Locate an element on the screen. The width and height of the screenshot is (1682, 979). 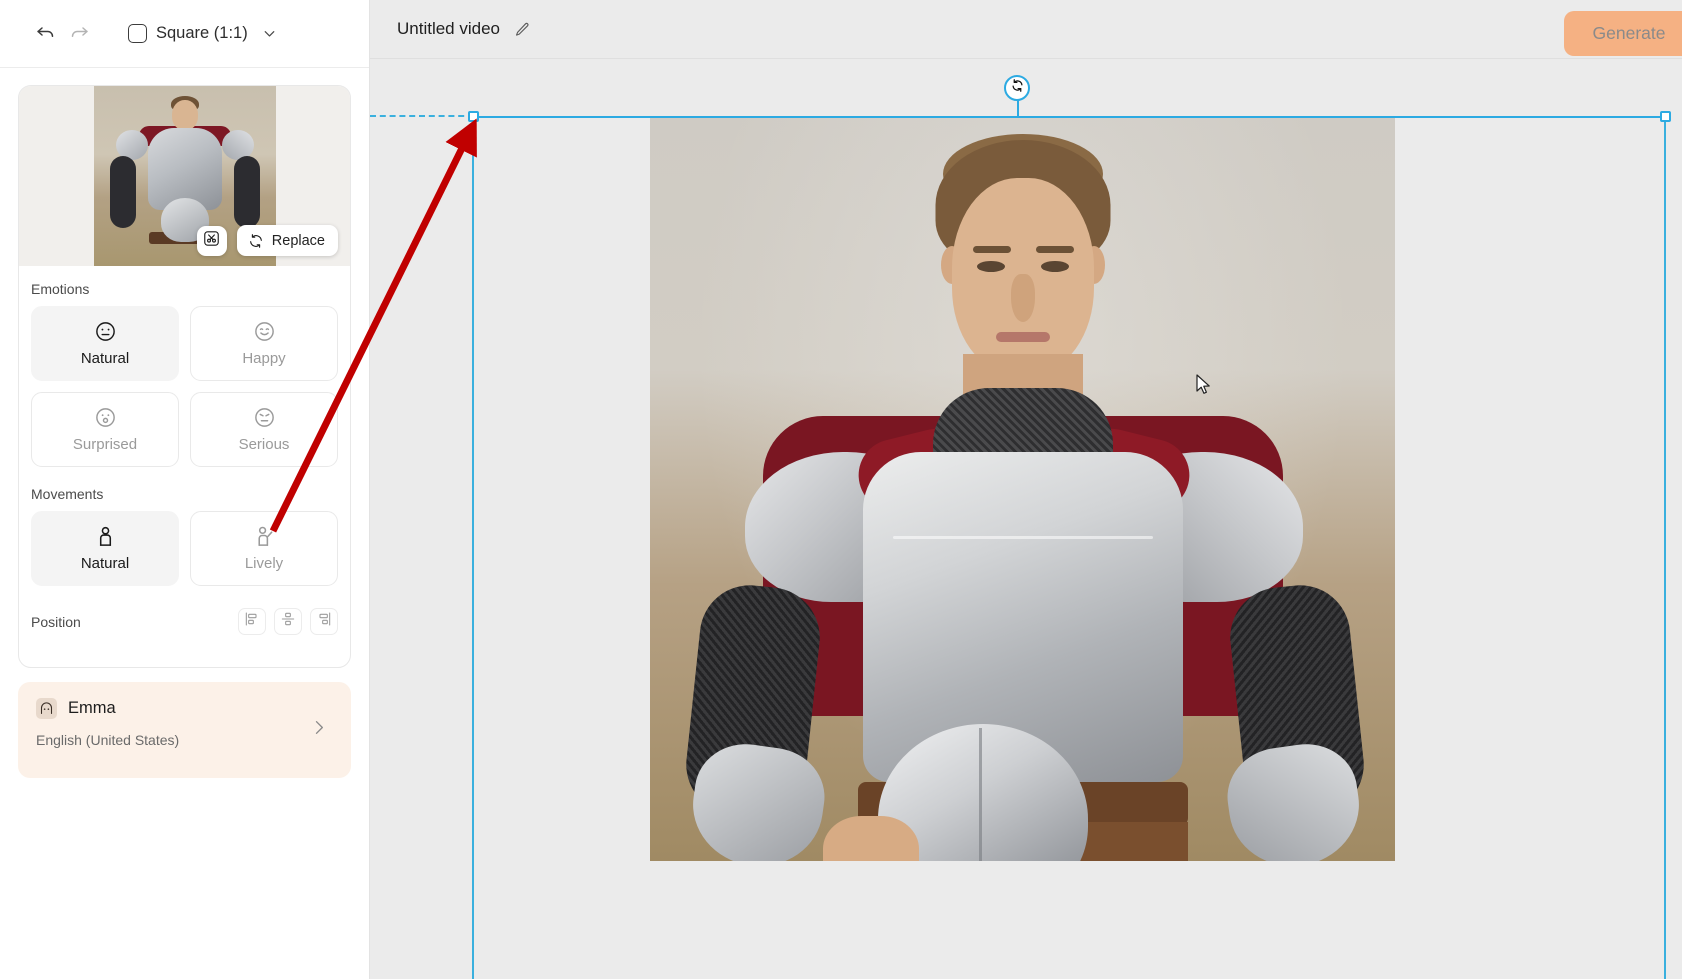
refresh-icon is located at coordinates (256, 241).